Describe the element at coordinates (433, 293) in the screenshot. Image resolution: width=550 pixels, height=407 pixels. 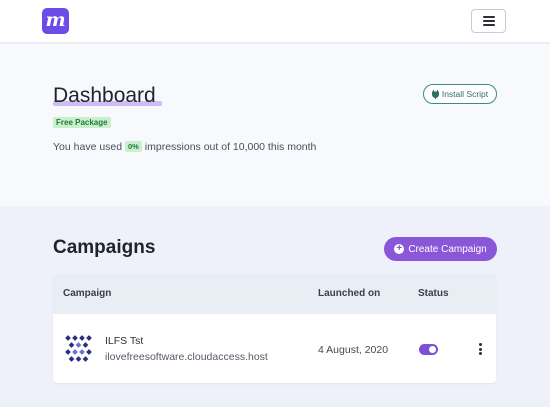
I see `column-header-status: Status` at that location.